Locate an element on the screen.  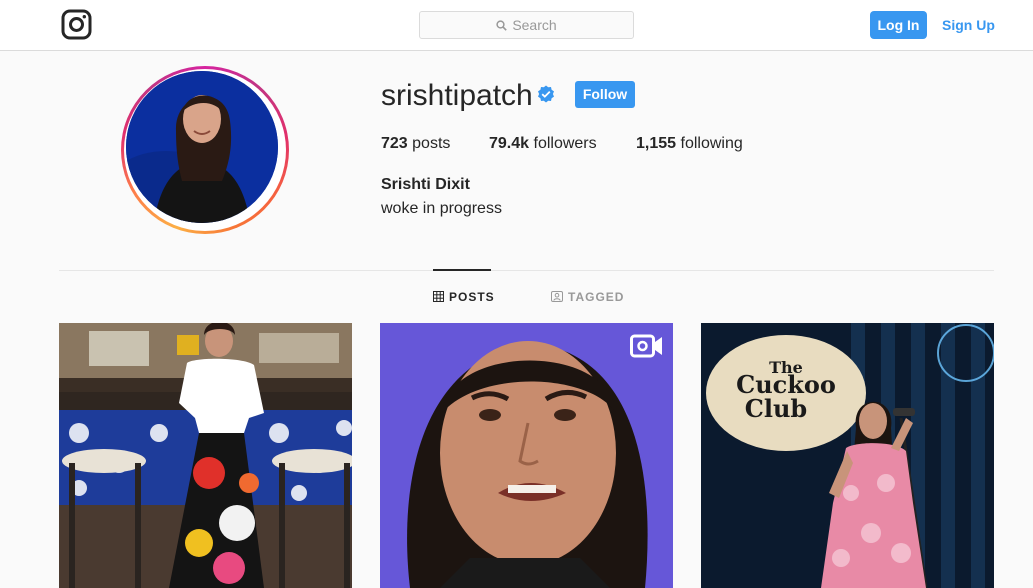
following-count: 1,155 is located at coordinates (656, 143).